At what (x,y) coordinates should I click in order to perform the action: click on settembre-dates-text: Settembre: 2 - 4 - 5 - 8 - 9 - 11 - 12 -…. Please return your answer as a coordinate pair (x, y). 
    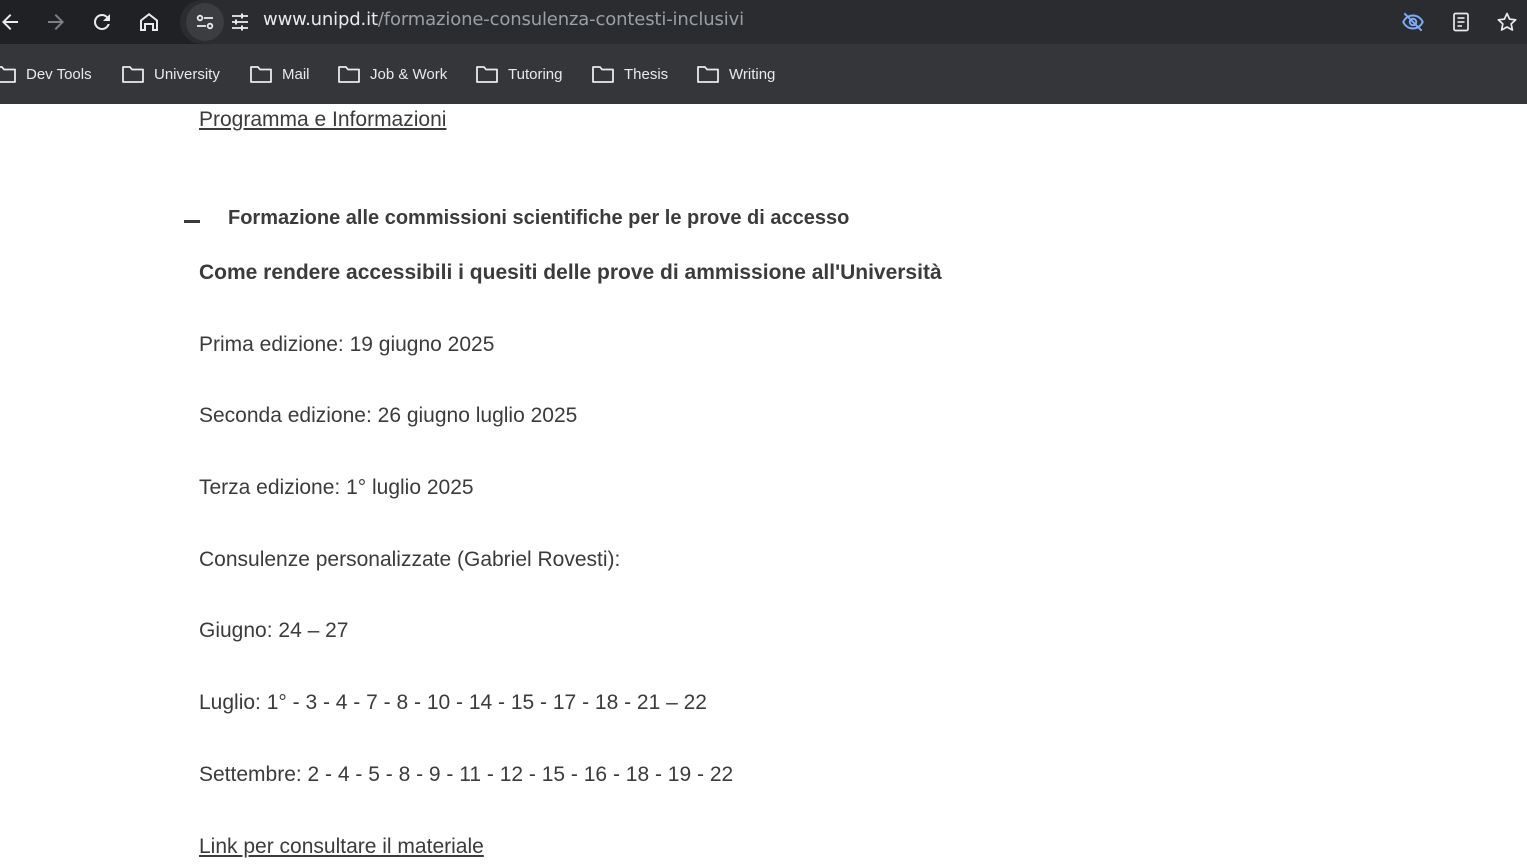
    Looking at the image, I should click on (466, 774).